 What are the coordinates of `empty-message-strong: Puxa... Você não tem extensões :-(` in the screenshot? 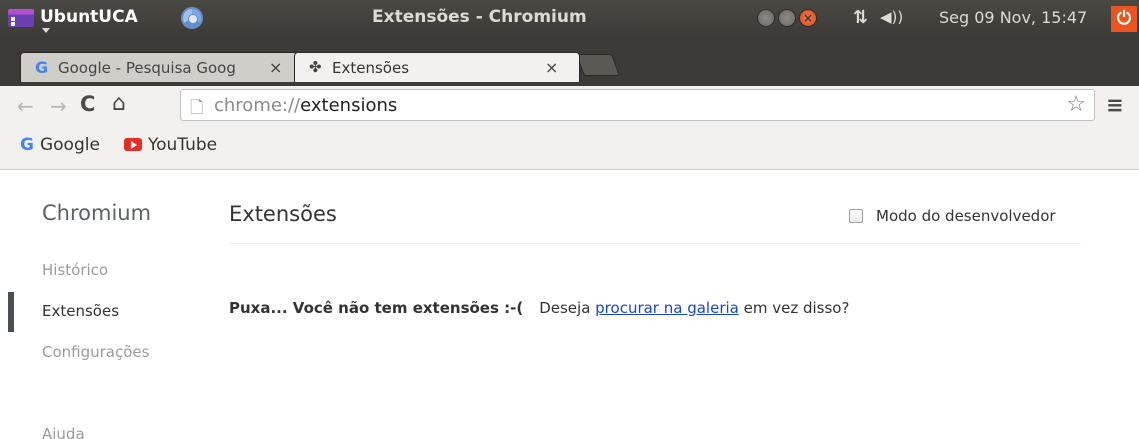 It's located at (376, 308).